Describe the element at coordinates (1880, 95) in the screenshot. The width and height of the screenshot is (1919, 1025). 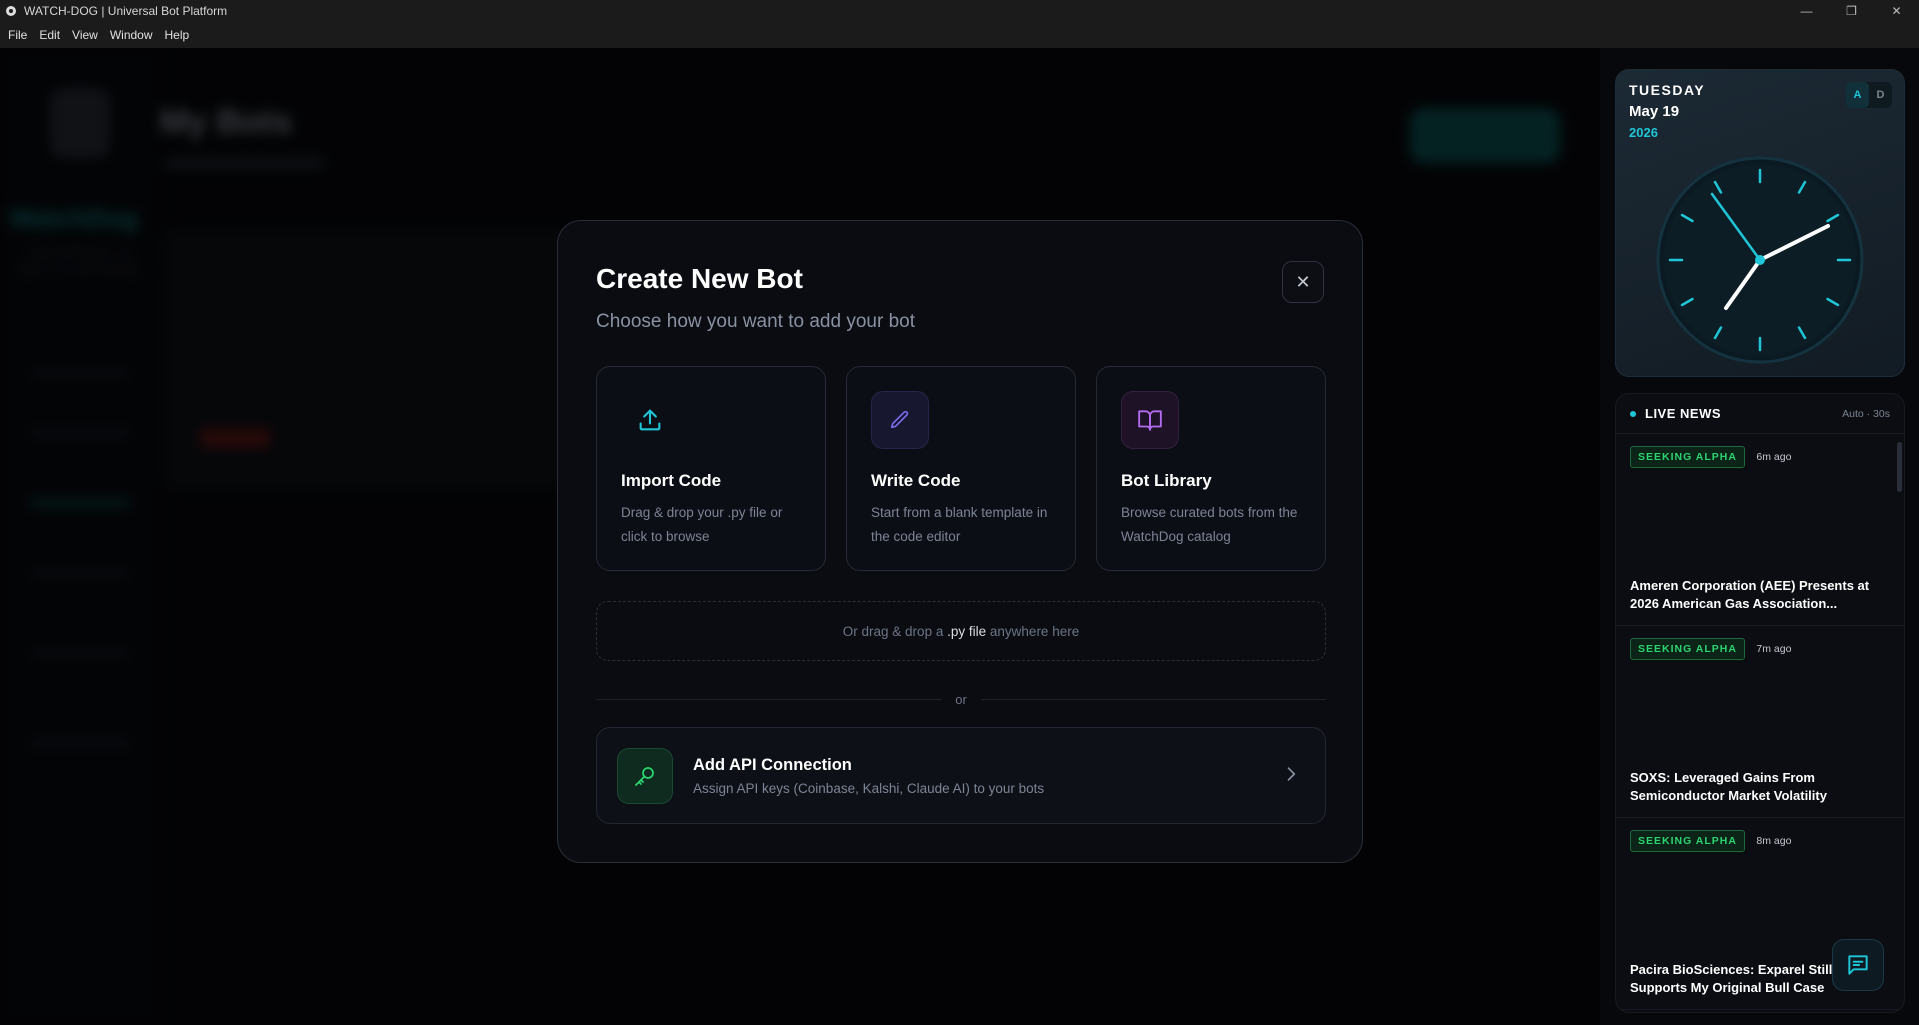
I see `digital-toggle: D` at that location.